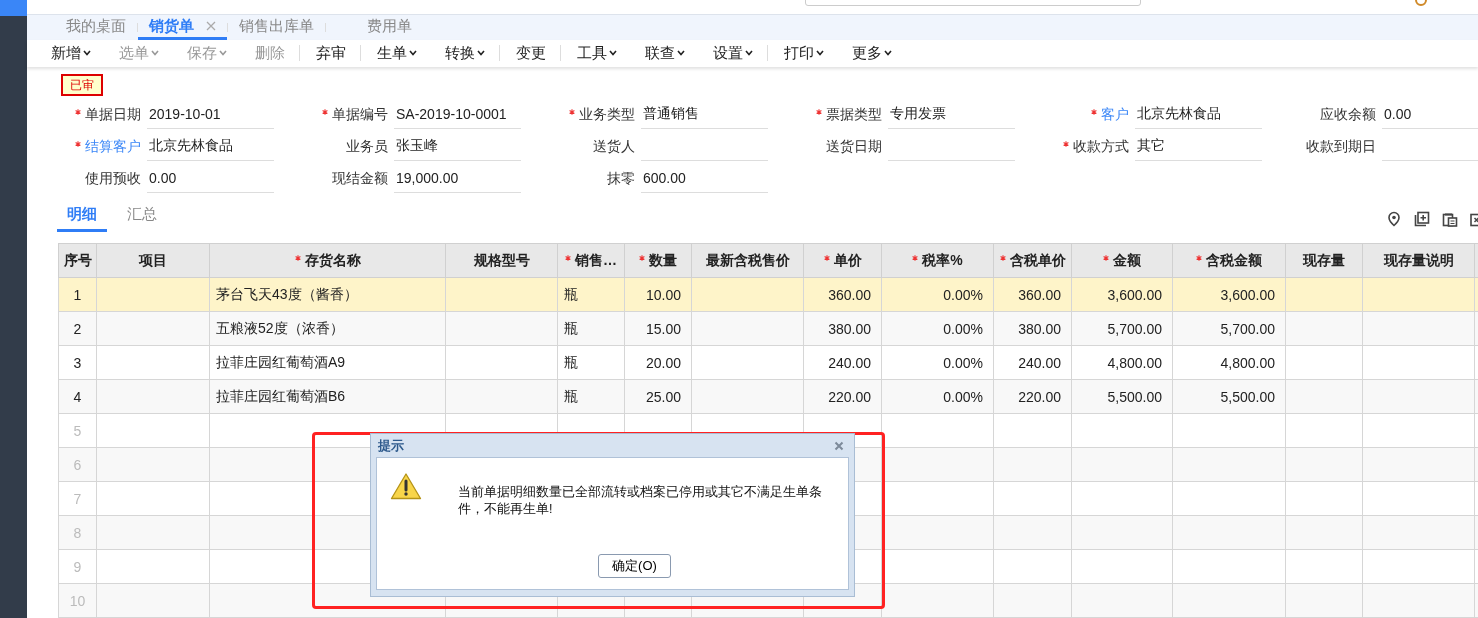 Image resolution: width=1478 pixels, height=618 pixels. What do you see at coordinates (704, 115) in the screenshot?
I see `input-field: 普通销售` at bounding box center [704, 115].